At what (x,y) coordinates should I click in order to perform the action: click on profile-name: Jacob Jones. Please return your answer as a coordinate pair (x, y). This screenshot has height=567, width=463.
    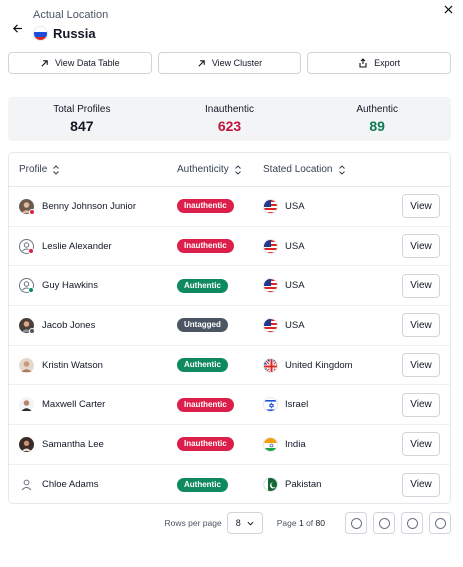
    Looking at the image, I should click on (69, 325).